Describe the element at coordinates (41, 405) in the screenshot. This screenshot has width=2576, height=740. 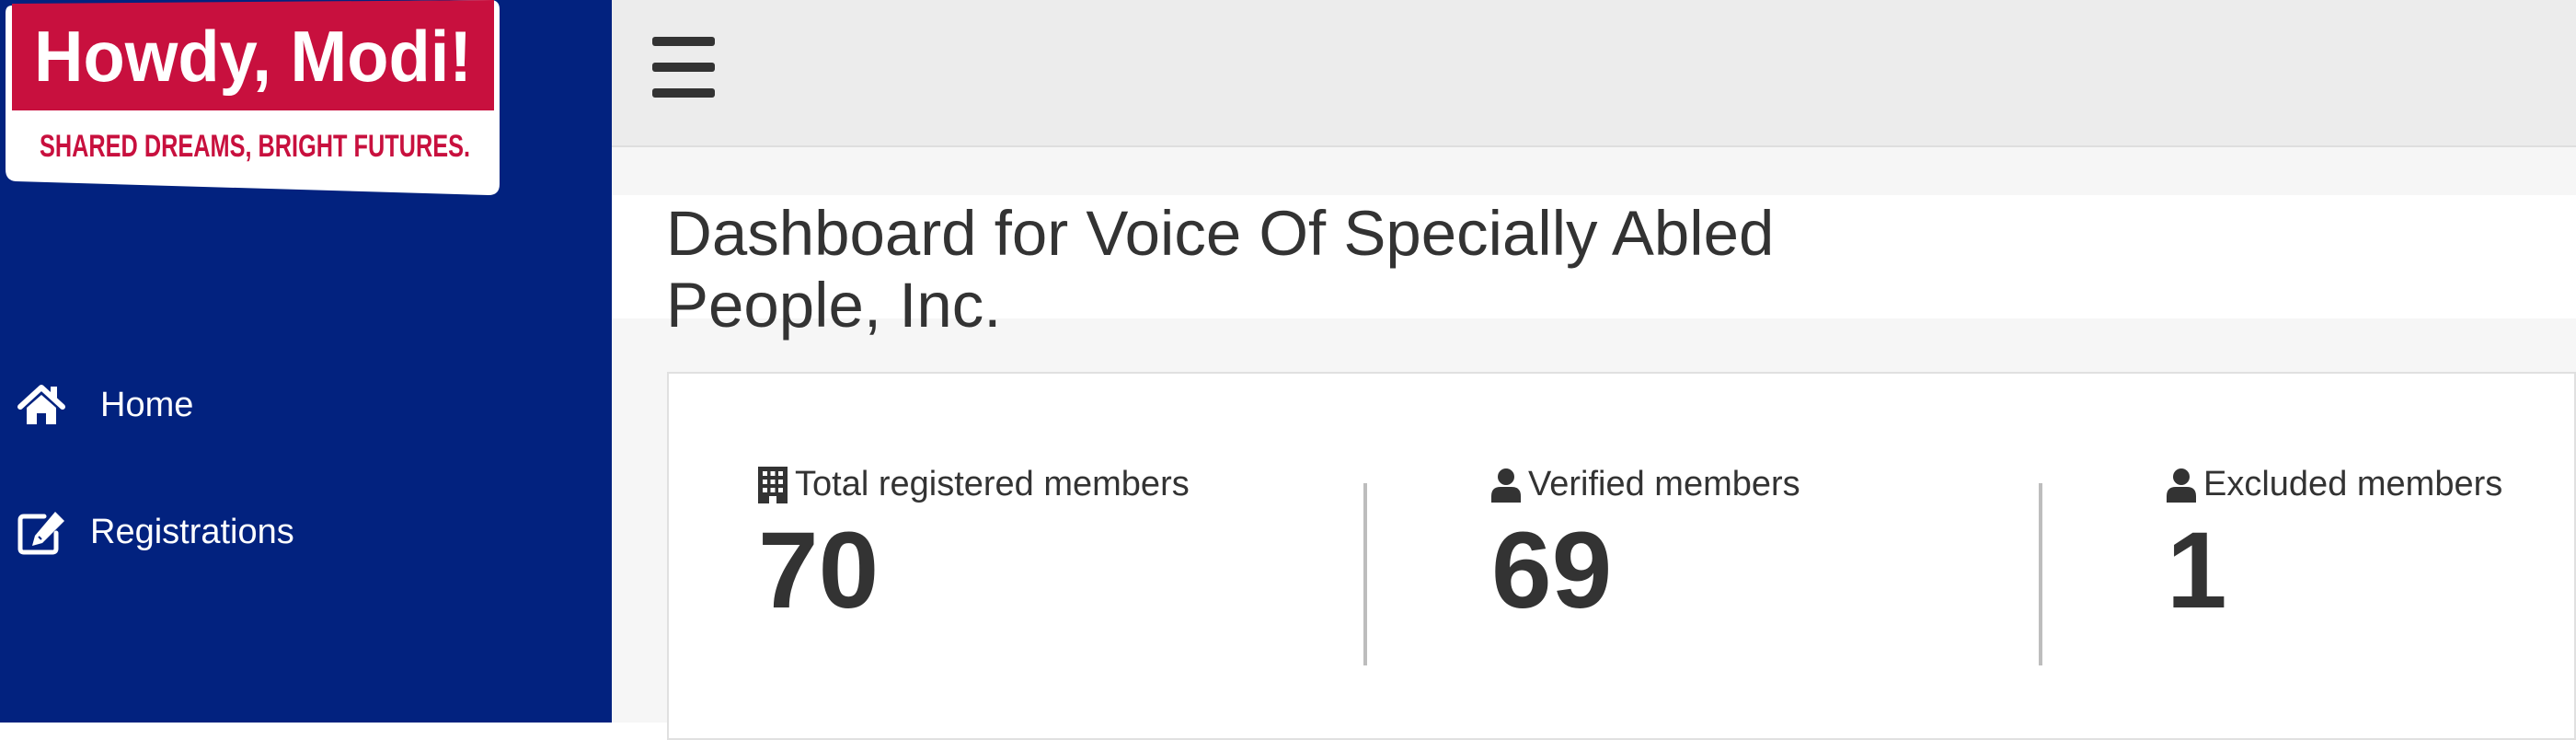
I see `home-icon` at that location.